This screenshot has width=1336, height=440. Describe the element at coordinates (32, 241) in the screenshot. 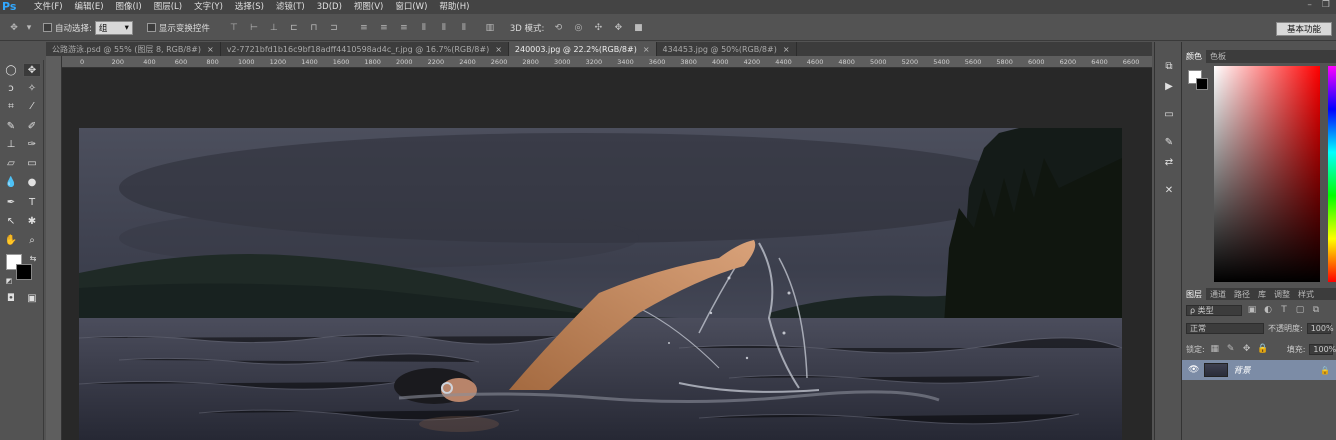

I see `zoom-tool-icon: ⌕` at that location.